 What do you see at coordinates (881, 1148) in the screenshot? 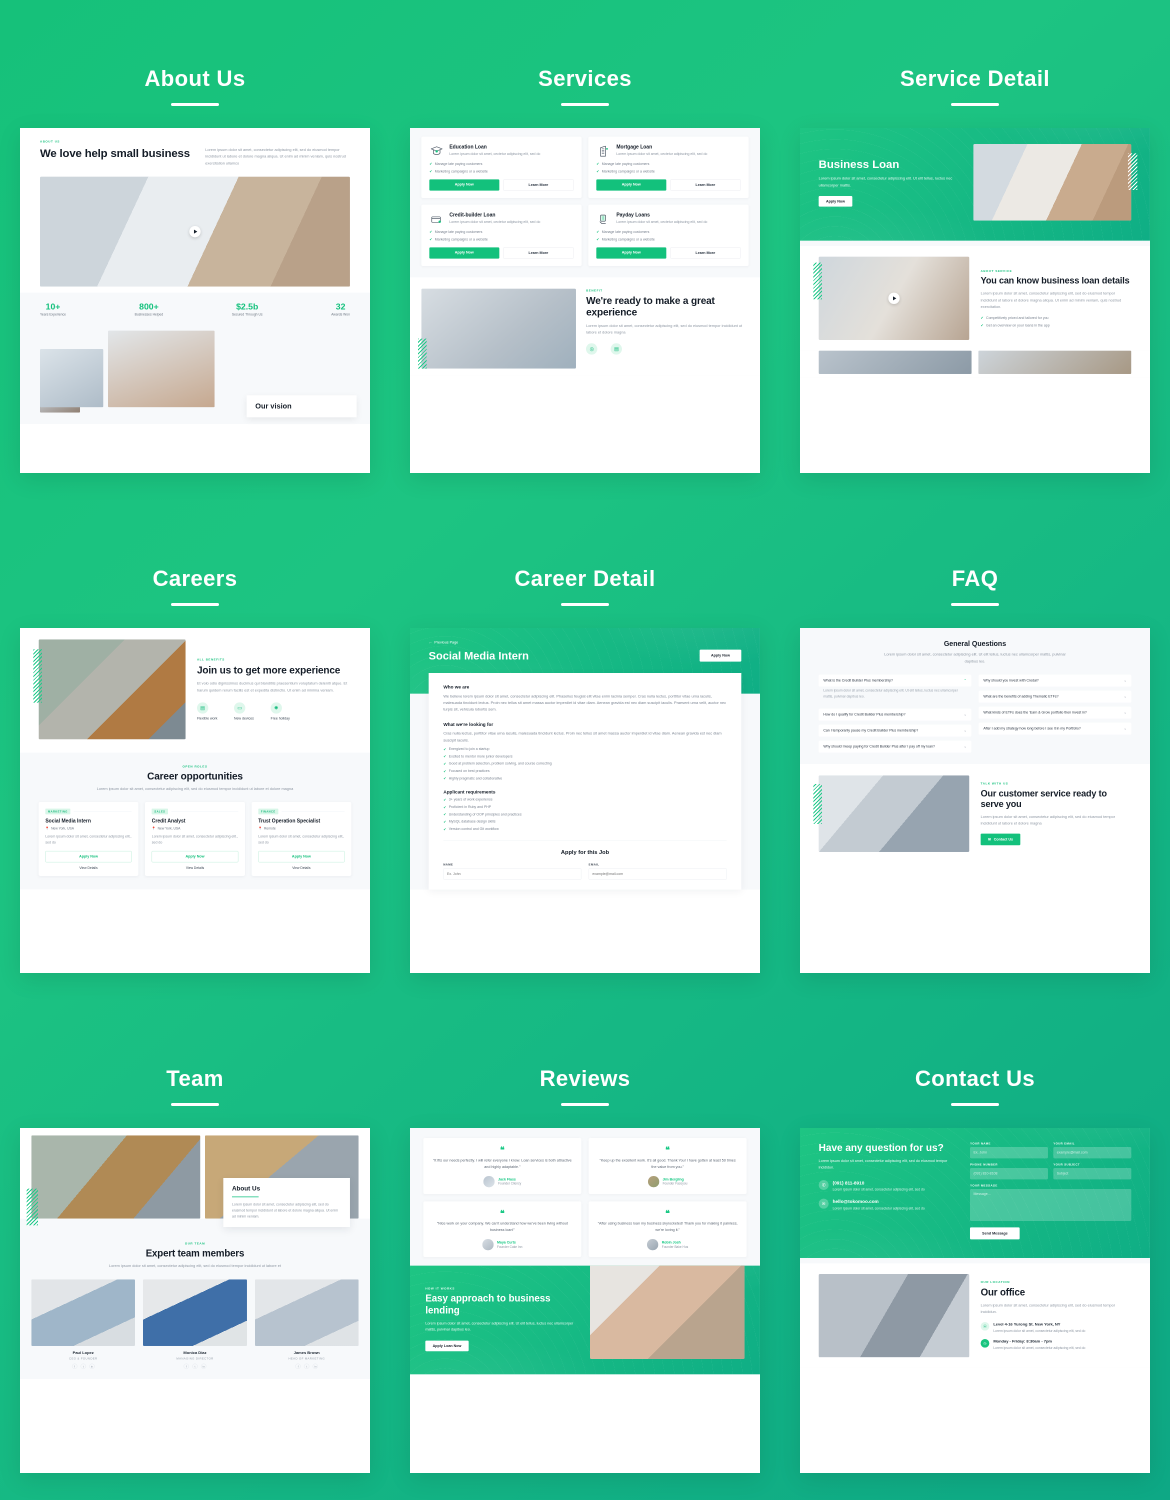
I see `contact-heading: Have any question for us?` at bounding box center [881, 1148].